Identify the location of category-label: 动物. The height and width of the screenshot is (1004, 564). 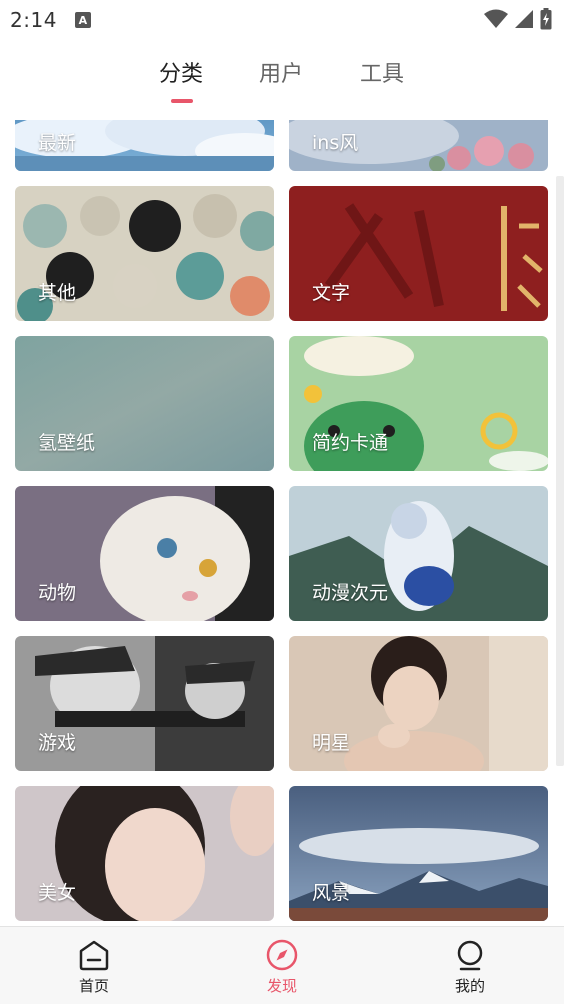
(57, 593).